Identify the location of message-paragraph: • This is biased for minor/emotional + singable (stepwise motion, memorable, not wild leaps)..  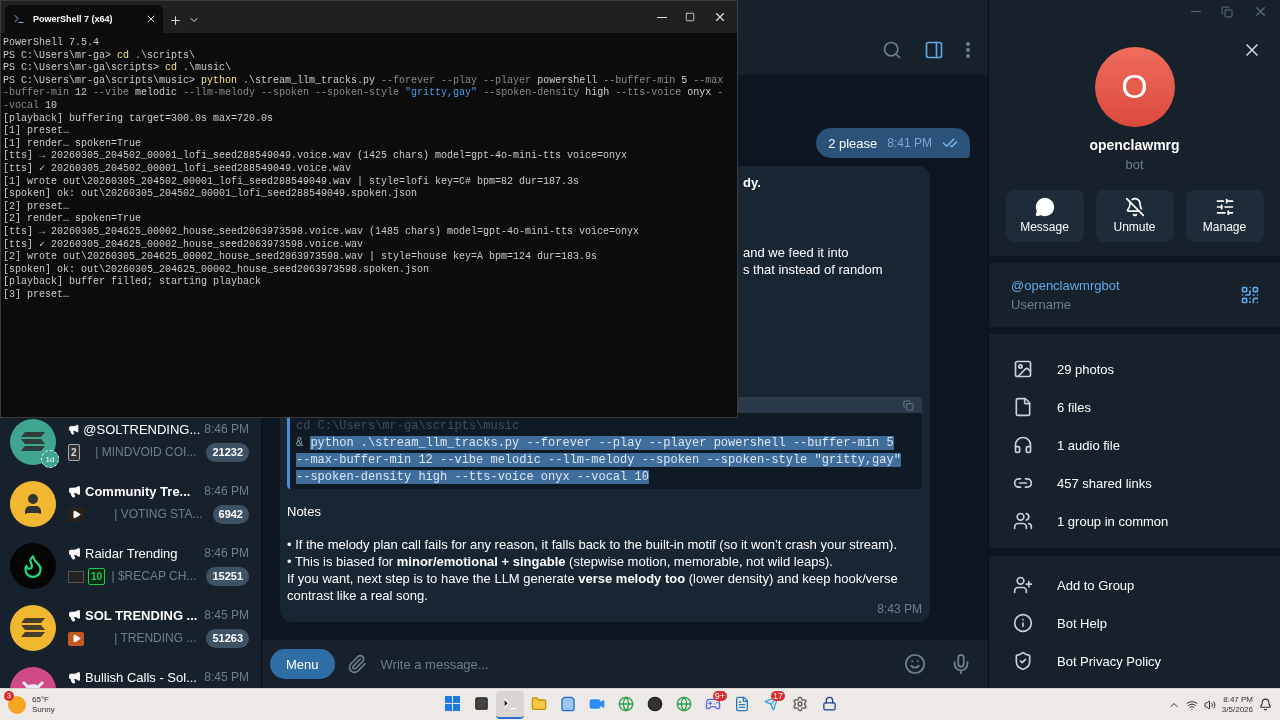
(560, 561).